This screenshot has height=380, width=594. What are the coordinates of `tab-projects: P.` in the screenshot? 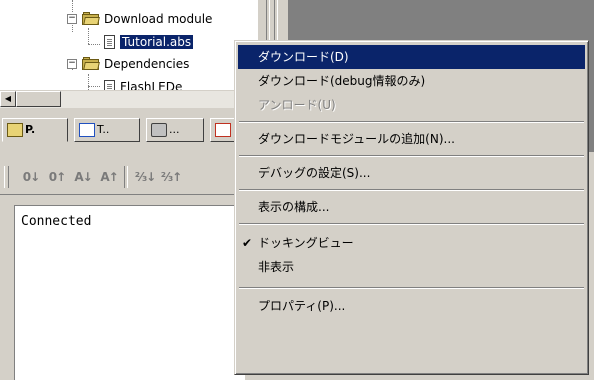 It's located at (35, 130).